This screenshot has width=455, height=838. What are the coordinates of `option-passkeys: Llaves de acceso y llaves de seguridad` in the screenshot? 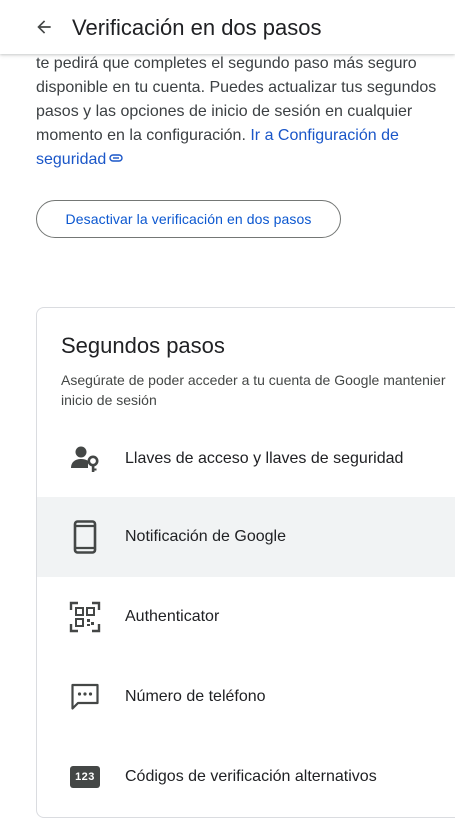 It's located at (246, 459).